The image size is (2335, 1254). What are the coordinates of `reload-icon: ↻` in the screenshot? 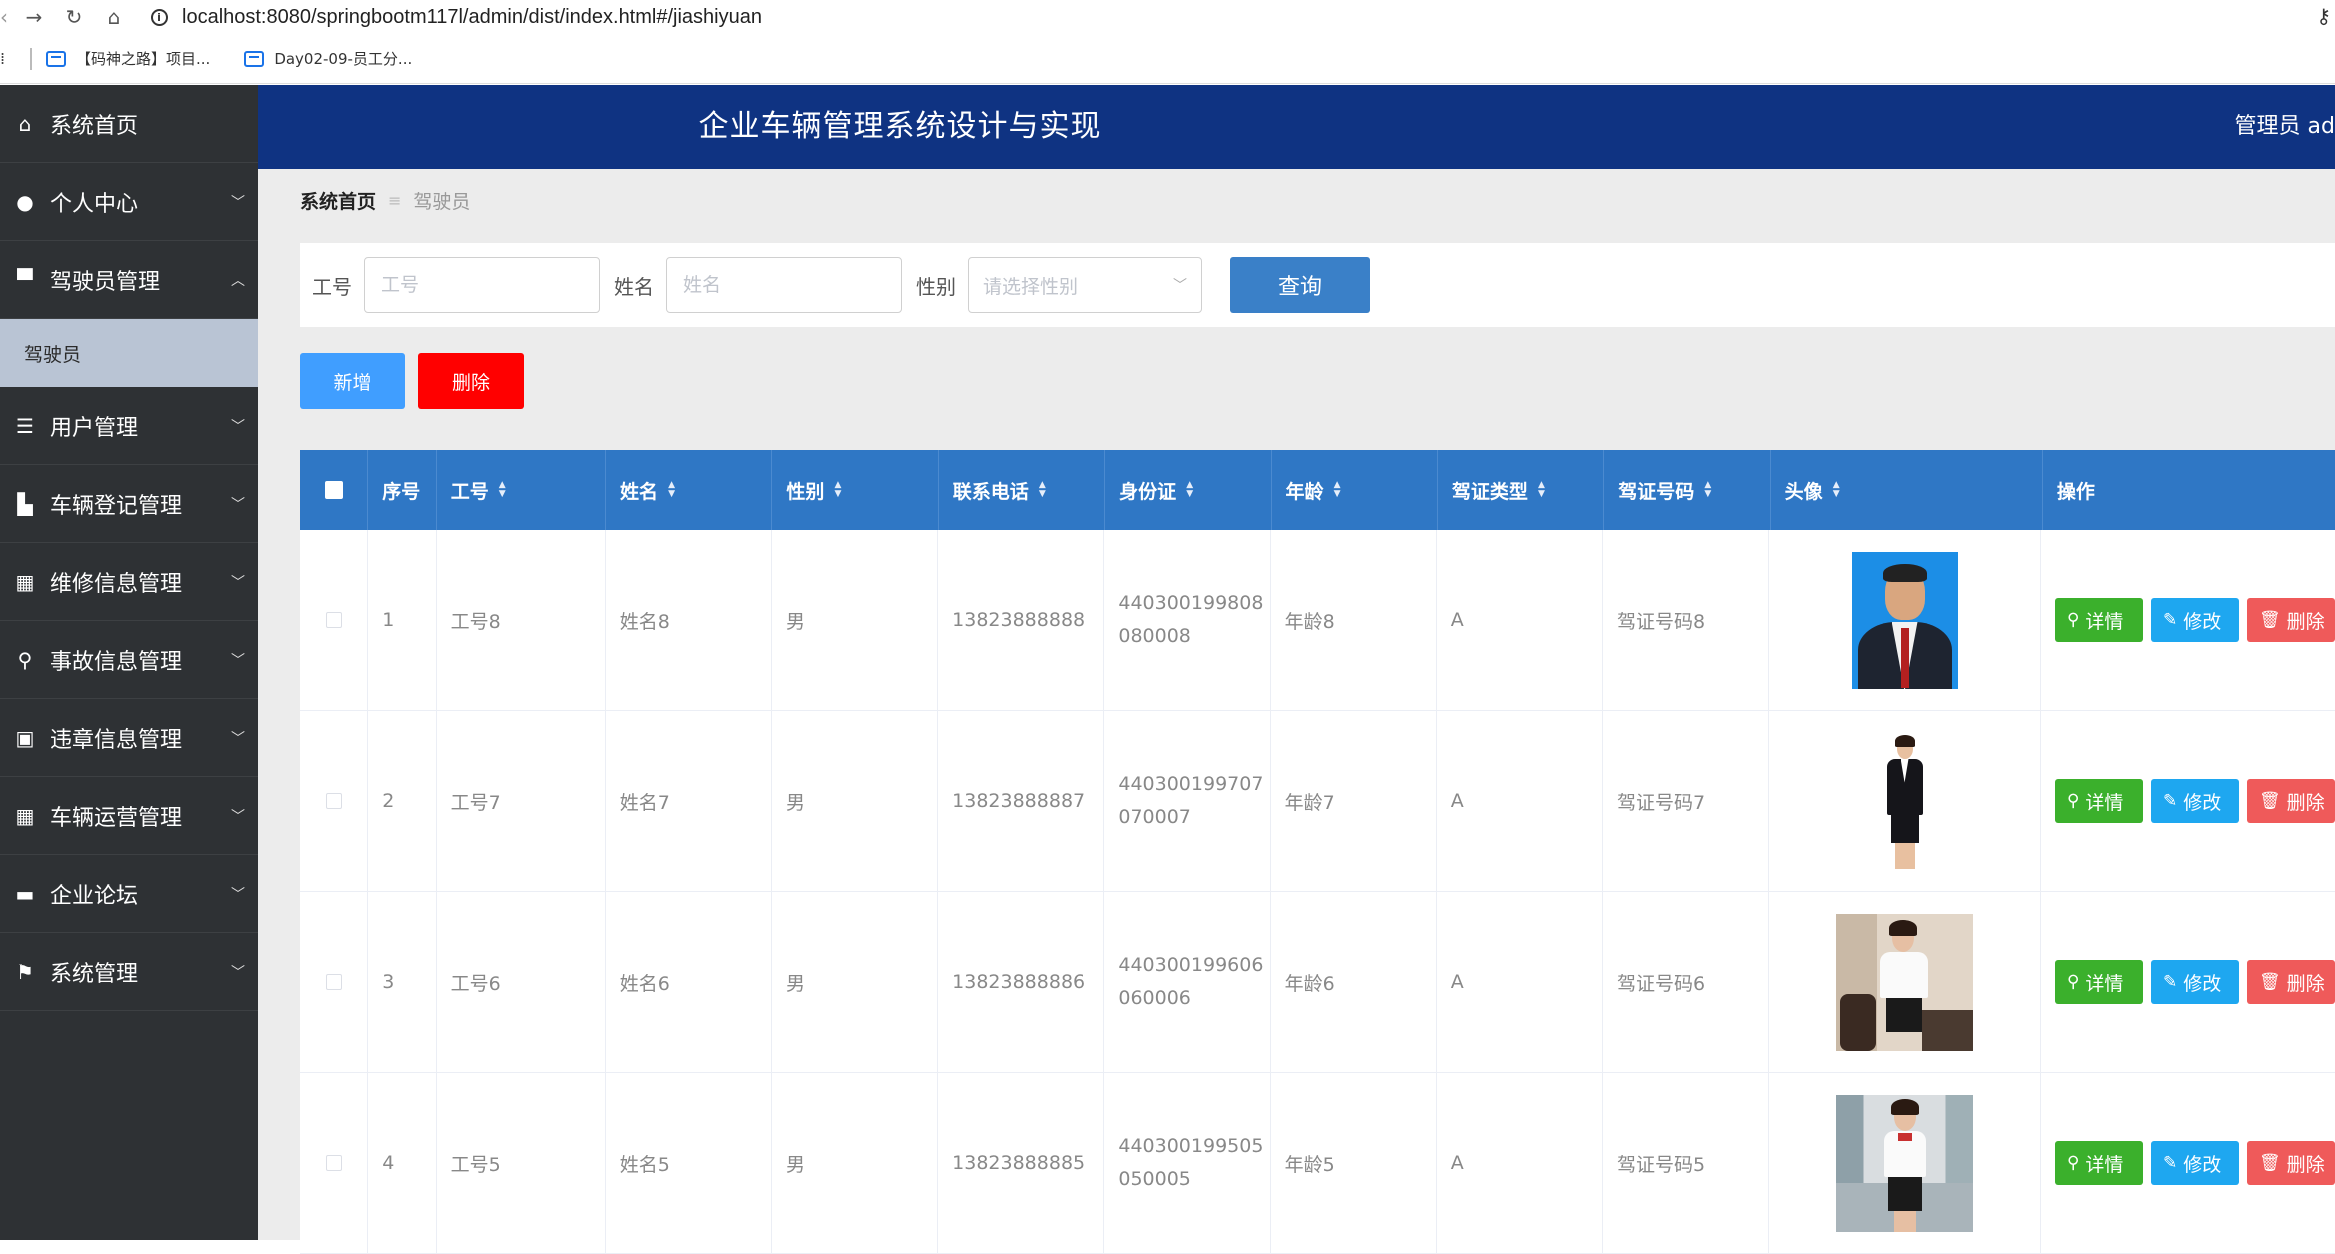 It's located at (74, 17).